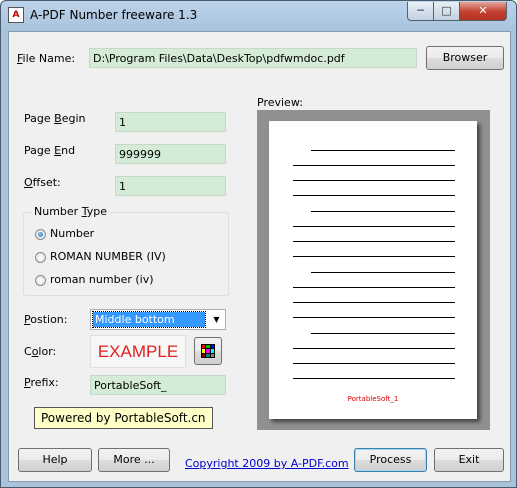 Image resolution: width=517 pixels, height=488 pixels. What do you see at coordinates (72, 233) in the screenshot?
I see `radio-number-label: Number` at bounding box center [72, 233].